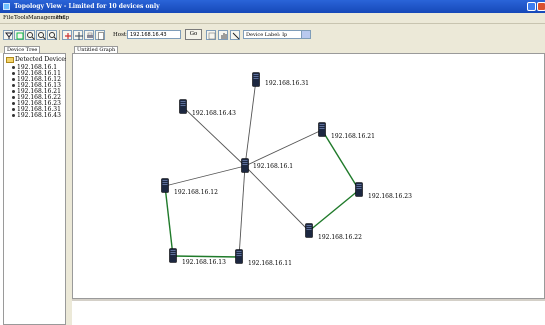 This screenshot has width=545, height=325. I want to click on filter-button, so click(8, 35).